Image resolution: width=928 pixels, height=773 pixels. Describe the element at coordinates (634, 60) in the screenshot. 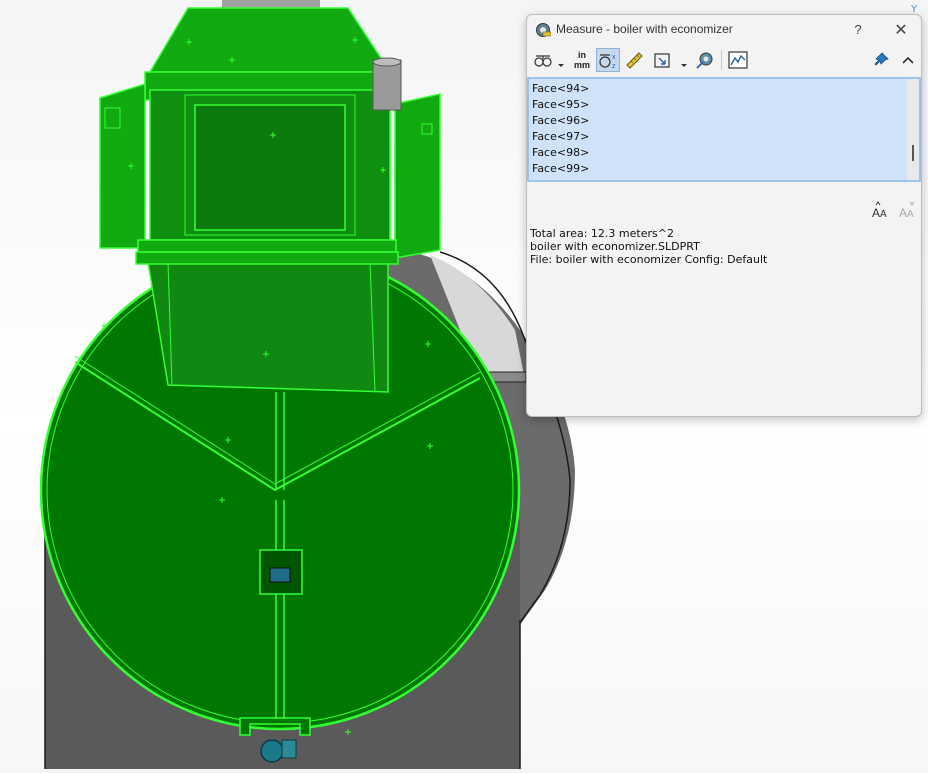

I see `point-to-point-icon` at that location.